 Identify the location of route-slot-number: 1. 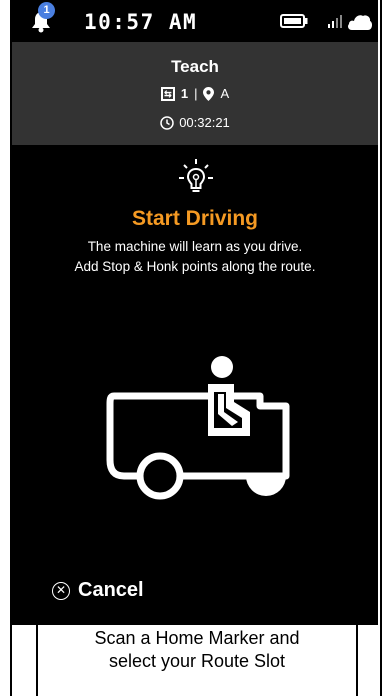
(184, 93).